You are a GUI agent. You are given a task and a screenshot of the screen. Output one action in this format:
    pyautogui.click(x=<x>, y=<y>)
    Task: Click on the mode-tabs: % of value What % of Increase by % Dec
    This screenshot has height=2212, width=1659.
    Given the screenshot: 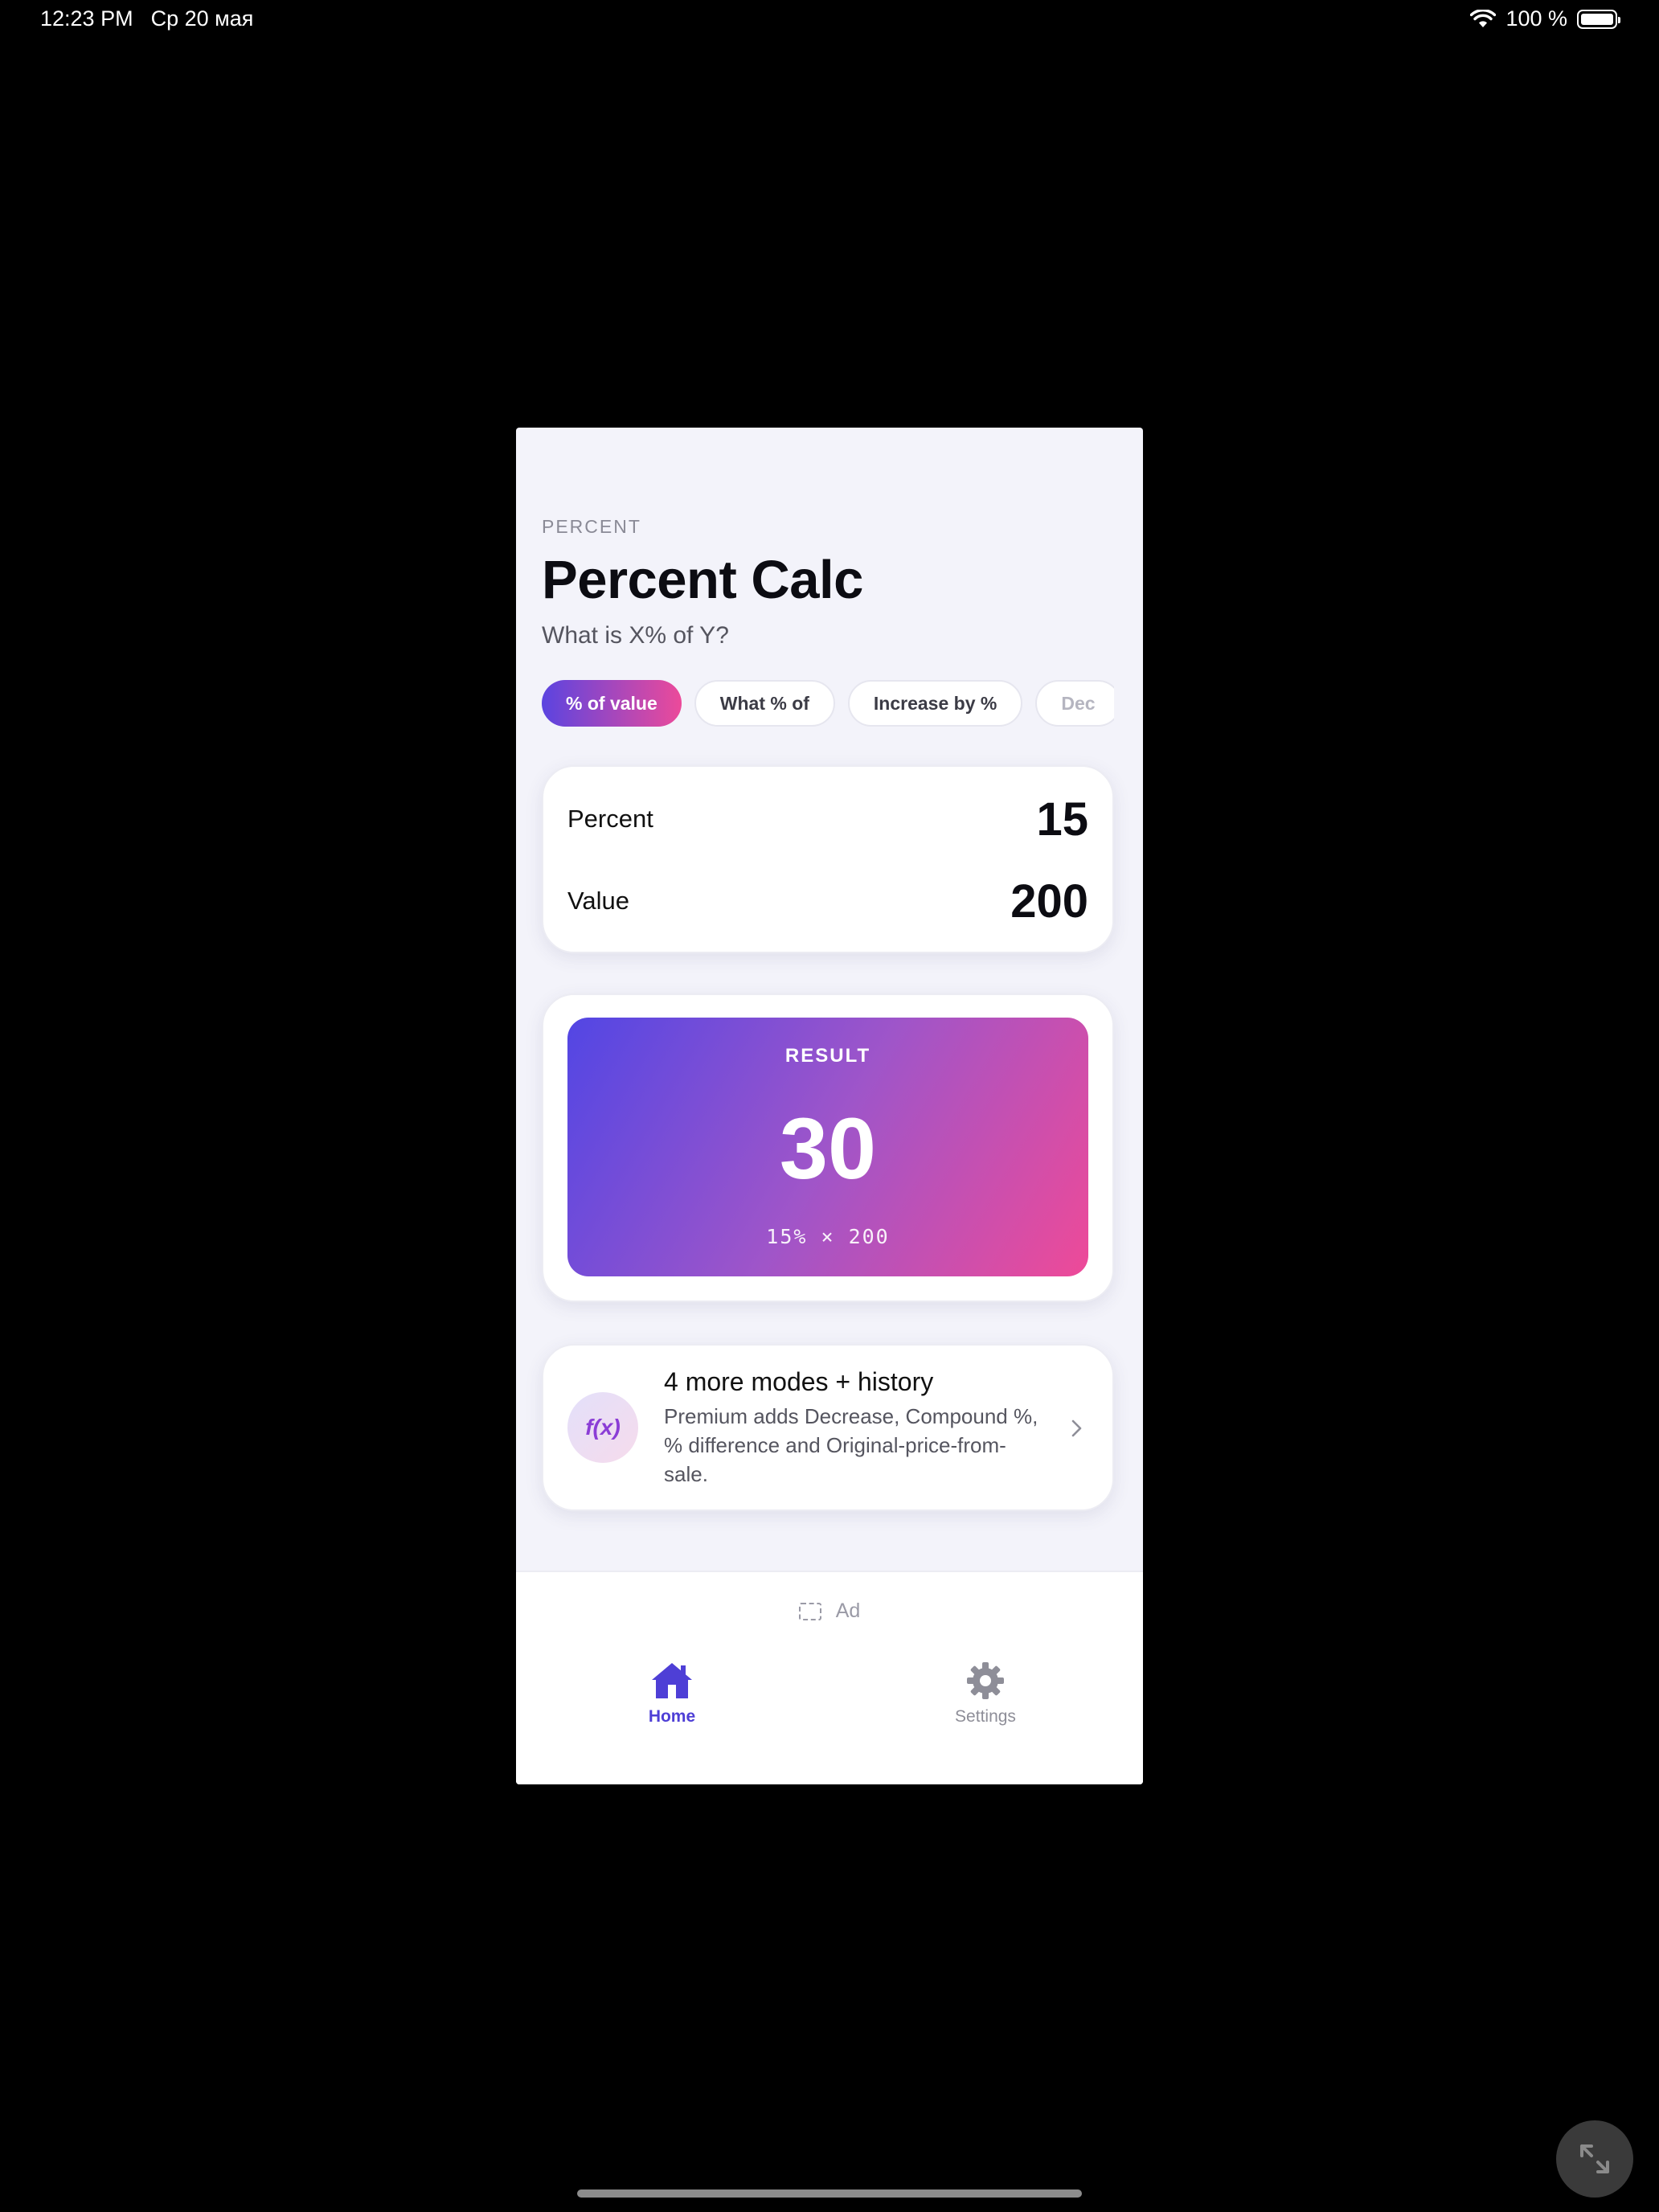 What is the action you would take?
    pyautogui.click(x=828, y=703)
    